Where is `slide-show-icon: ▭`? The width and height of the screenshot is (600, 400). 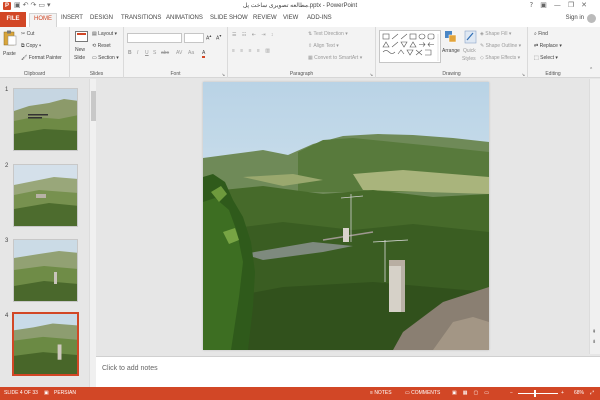 slide-show-icon: ▭ is located at coordinates (489, 393).